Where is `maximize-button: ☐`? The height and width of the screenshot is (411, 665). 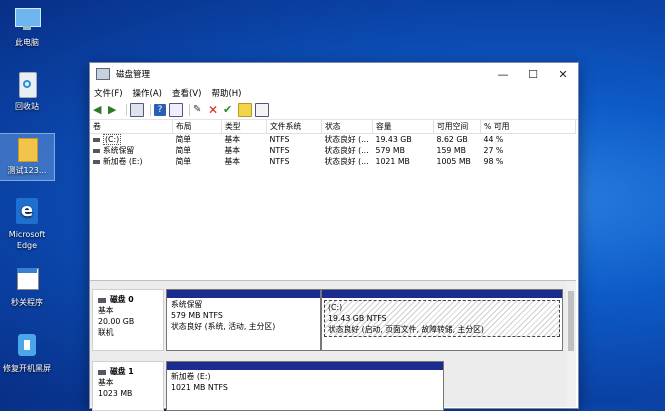
maximize-button: ☐ is located at coordinates (533, 74).